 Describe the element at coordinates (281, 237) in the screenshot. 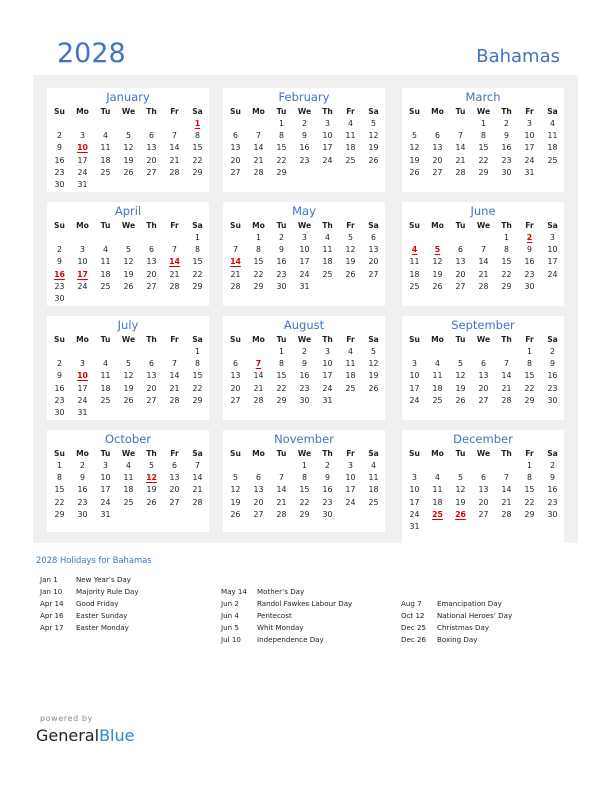

I see `day-cell: 2` at that location.